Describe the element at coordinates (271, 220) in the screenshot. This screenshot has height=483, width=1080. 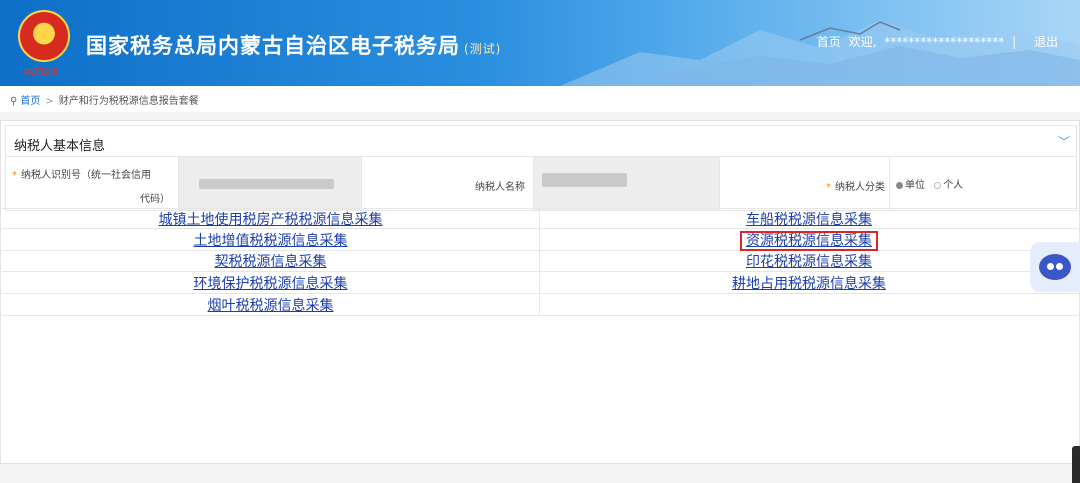
I see `link-urban-land-property-tax: 城镇土地使用税房产税税源信息采集` at that location.